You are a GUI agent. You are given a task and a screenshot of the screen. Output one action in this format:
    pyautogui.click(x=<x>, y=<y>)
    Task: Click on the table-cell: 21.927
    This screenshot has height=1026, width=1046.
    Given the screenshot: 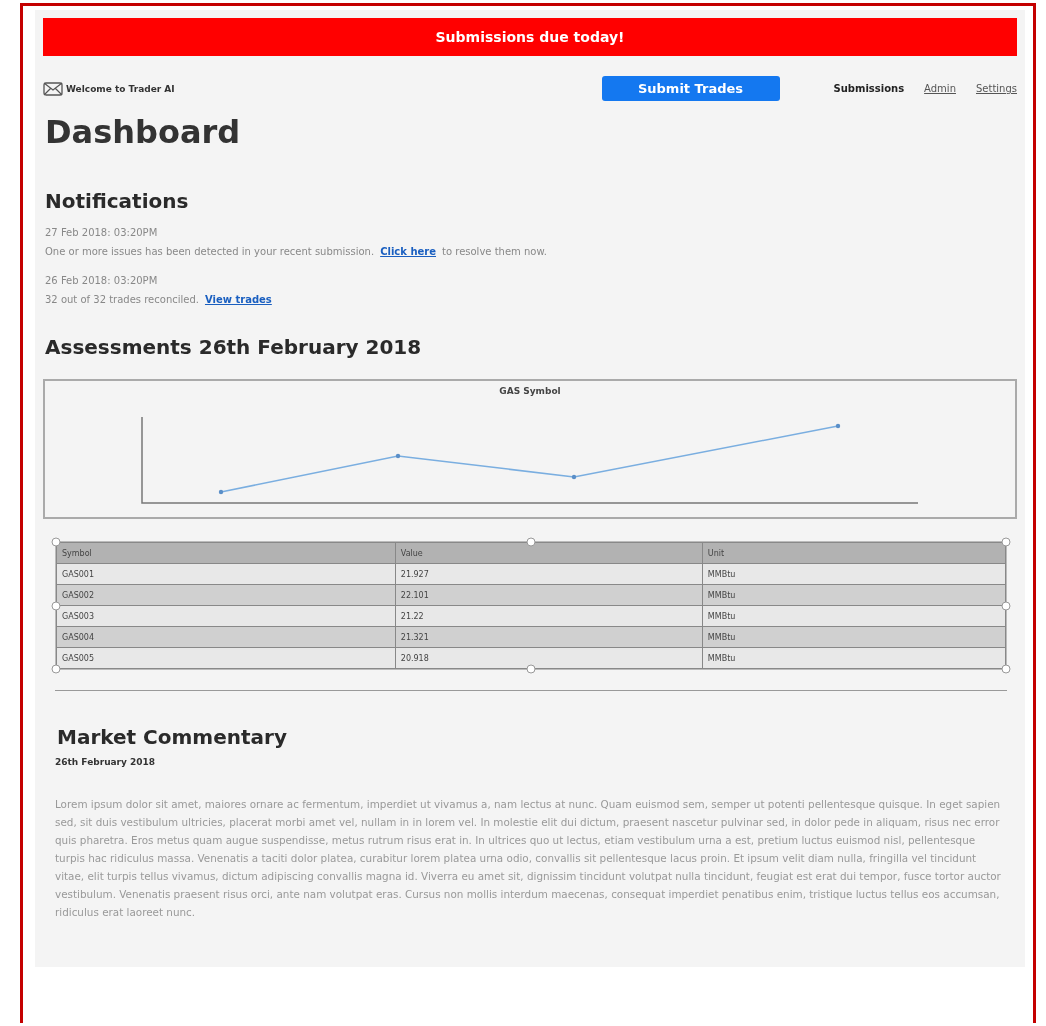 What is the action you would take?
    pyautogui.click(x=549, y=574)
    